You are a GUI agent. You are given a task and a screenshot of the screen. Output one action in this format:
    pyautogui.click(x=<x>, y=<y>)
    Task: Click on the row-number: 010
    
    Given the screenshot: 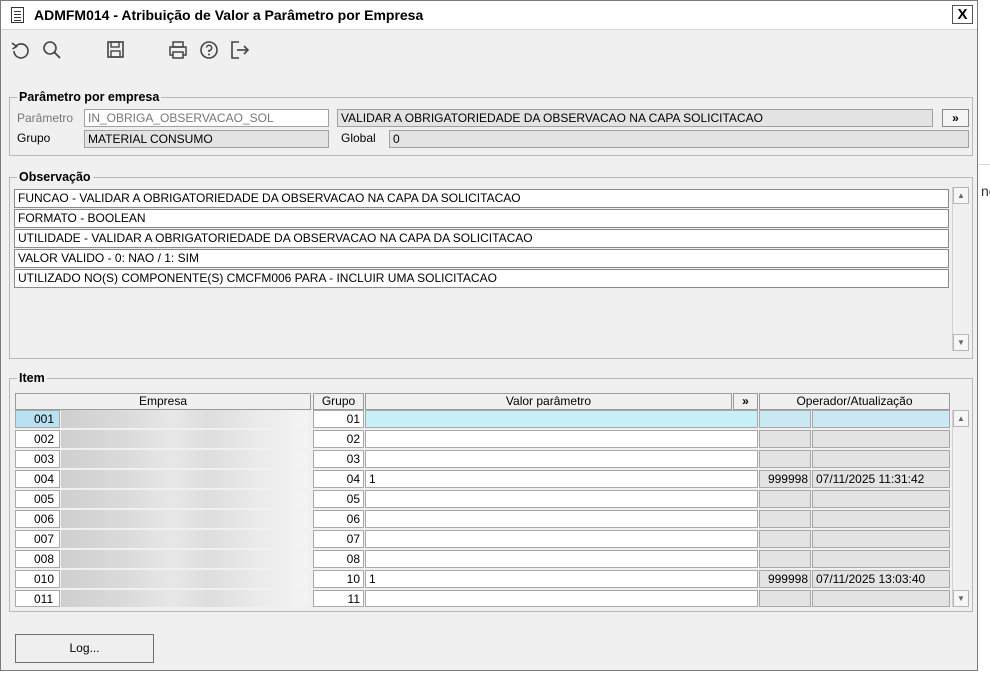 What is the action you would take?
    pyautogui.click(x=37, y=579)
    